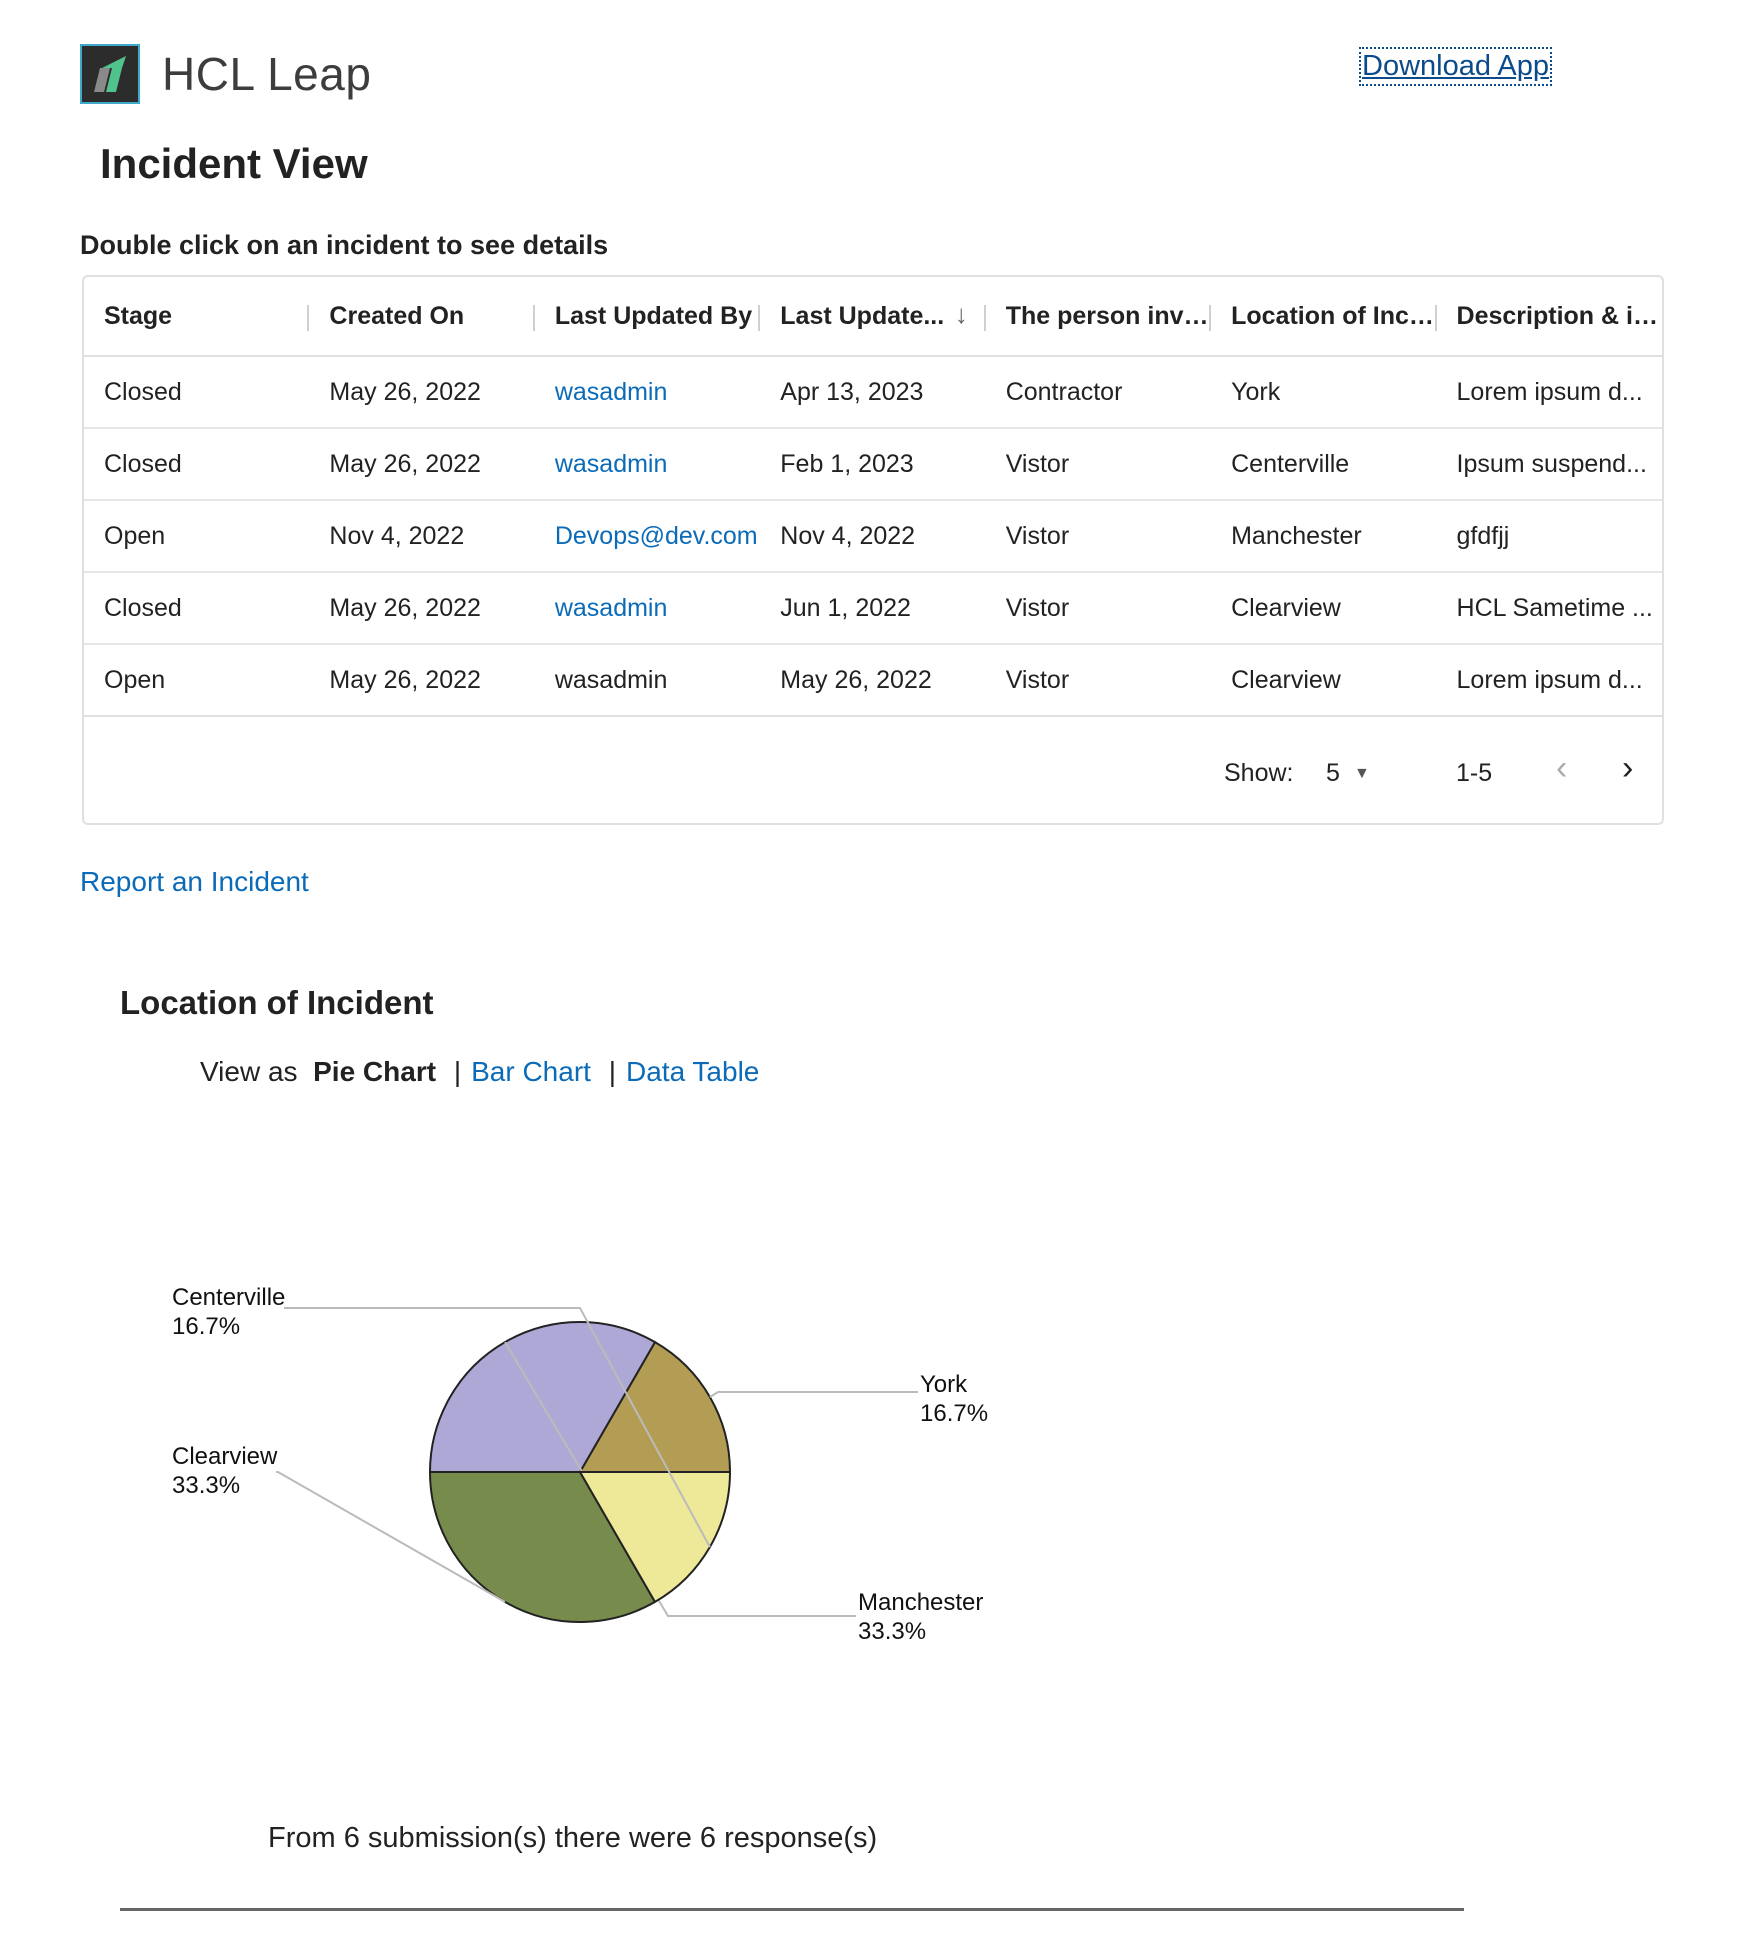  What do you see at coordinates (792, 1909) in the screenshot?
I see `divider` at bounding box center [792, 1909].